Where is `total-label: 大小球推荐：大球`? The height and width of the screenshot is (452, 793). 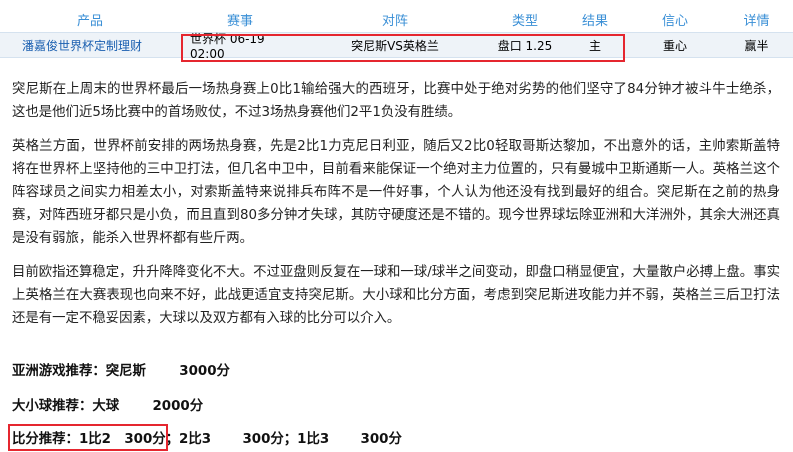
total-label: 大小球推荐：大球 is located at coordinates (66, 406).